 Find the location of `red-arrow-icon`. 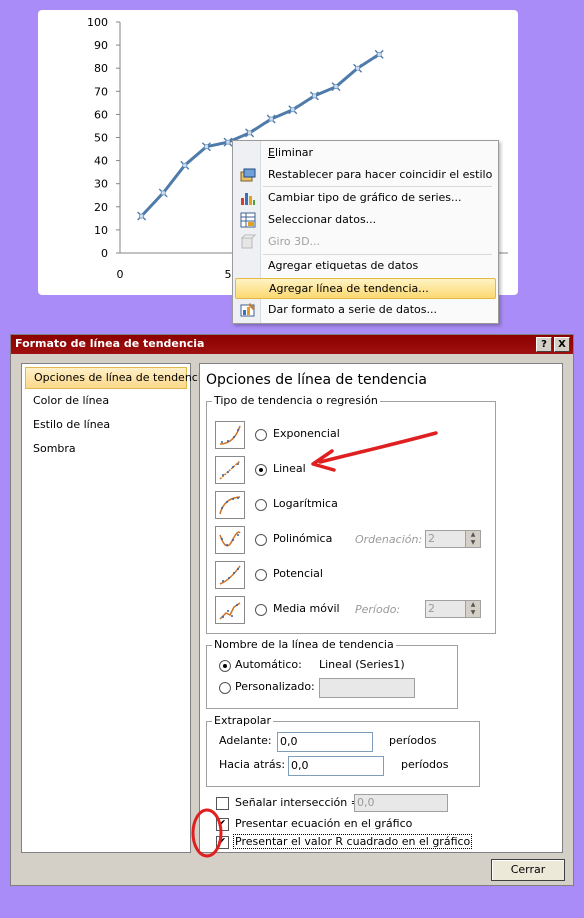

red-arrow-icon is located at coordinates (378, 447).